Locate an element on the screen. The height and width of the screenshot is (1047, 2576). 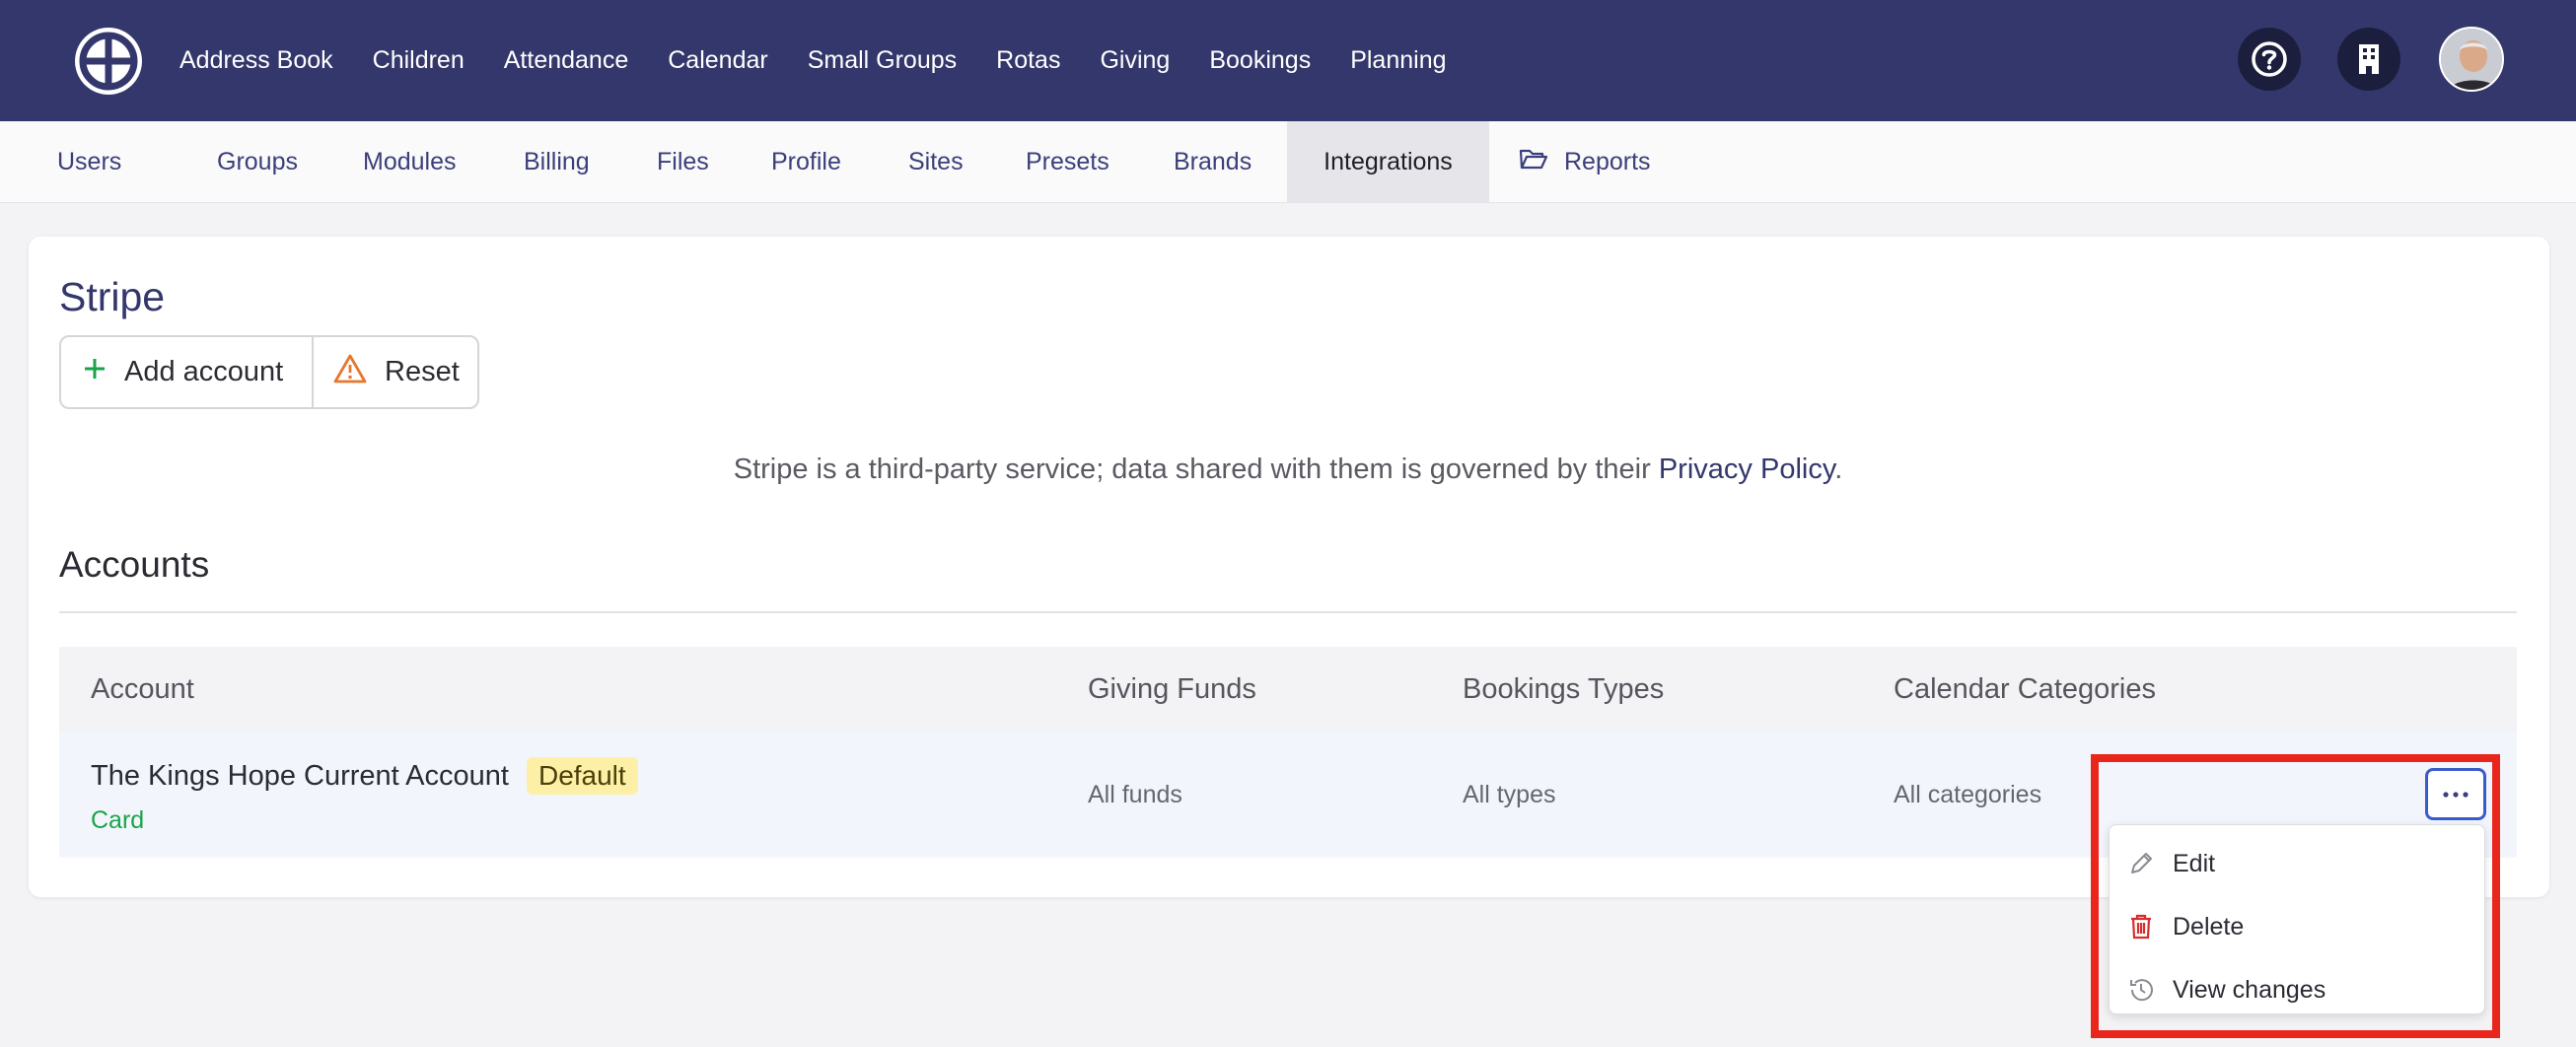
tab-groups: Groups is located at coordinates (257, 161).